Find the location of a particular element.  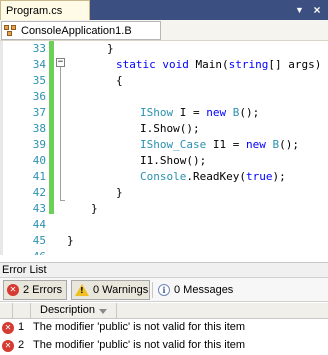

code-token: ); is located at coordinates (279, 176).